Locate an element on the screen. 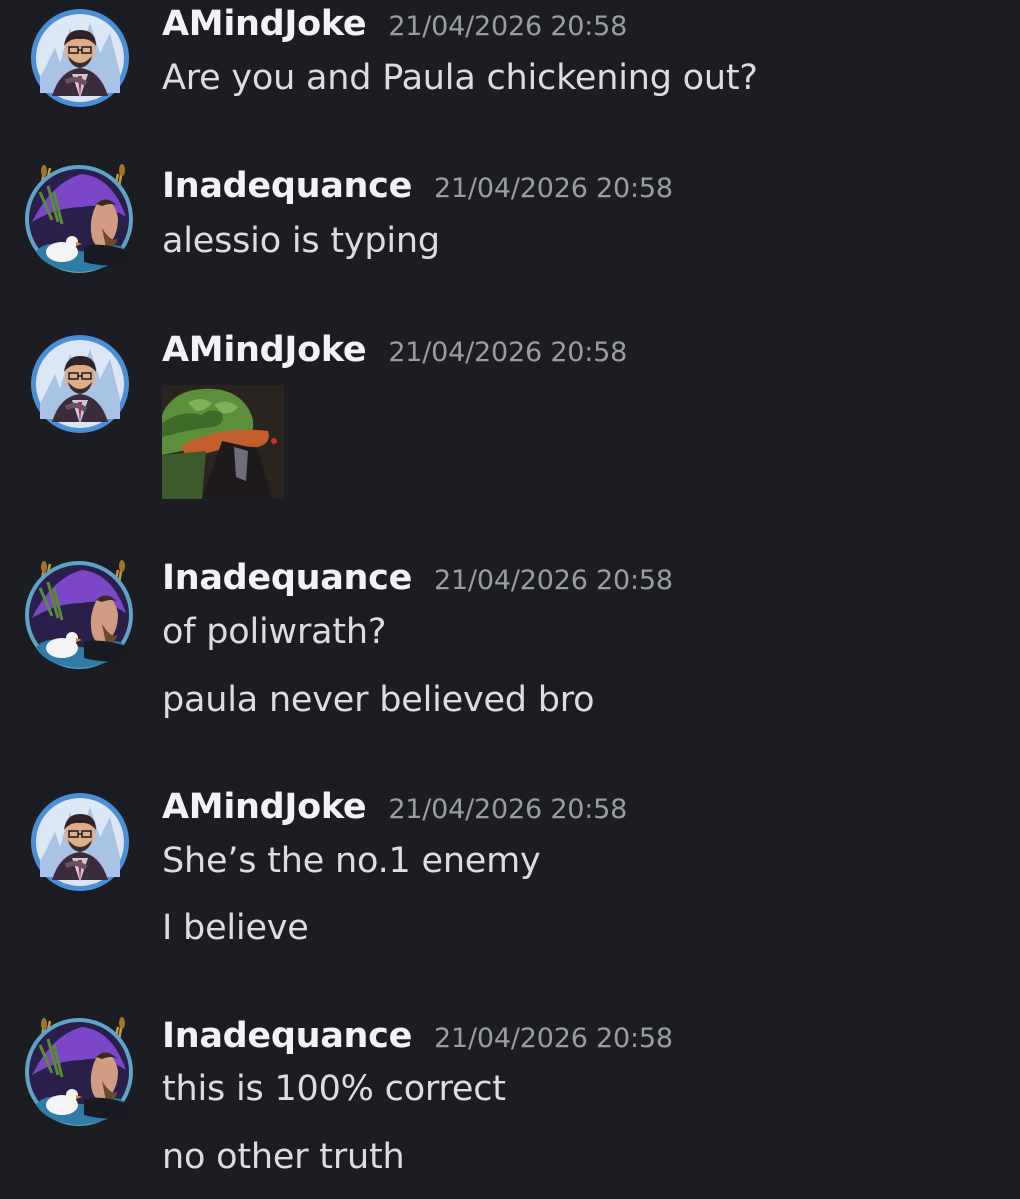 The image size is (1020, 1199). message-text: I believe is located at coordinates (235, 928).